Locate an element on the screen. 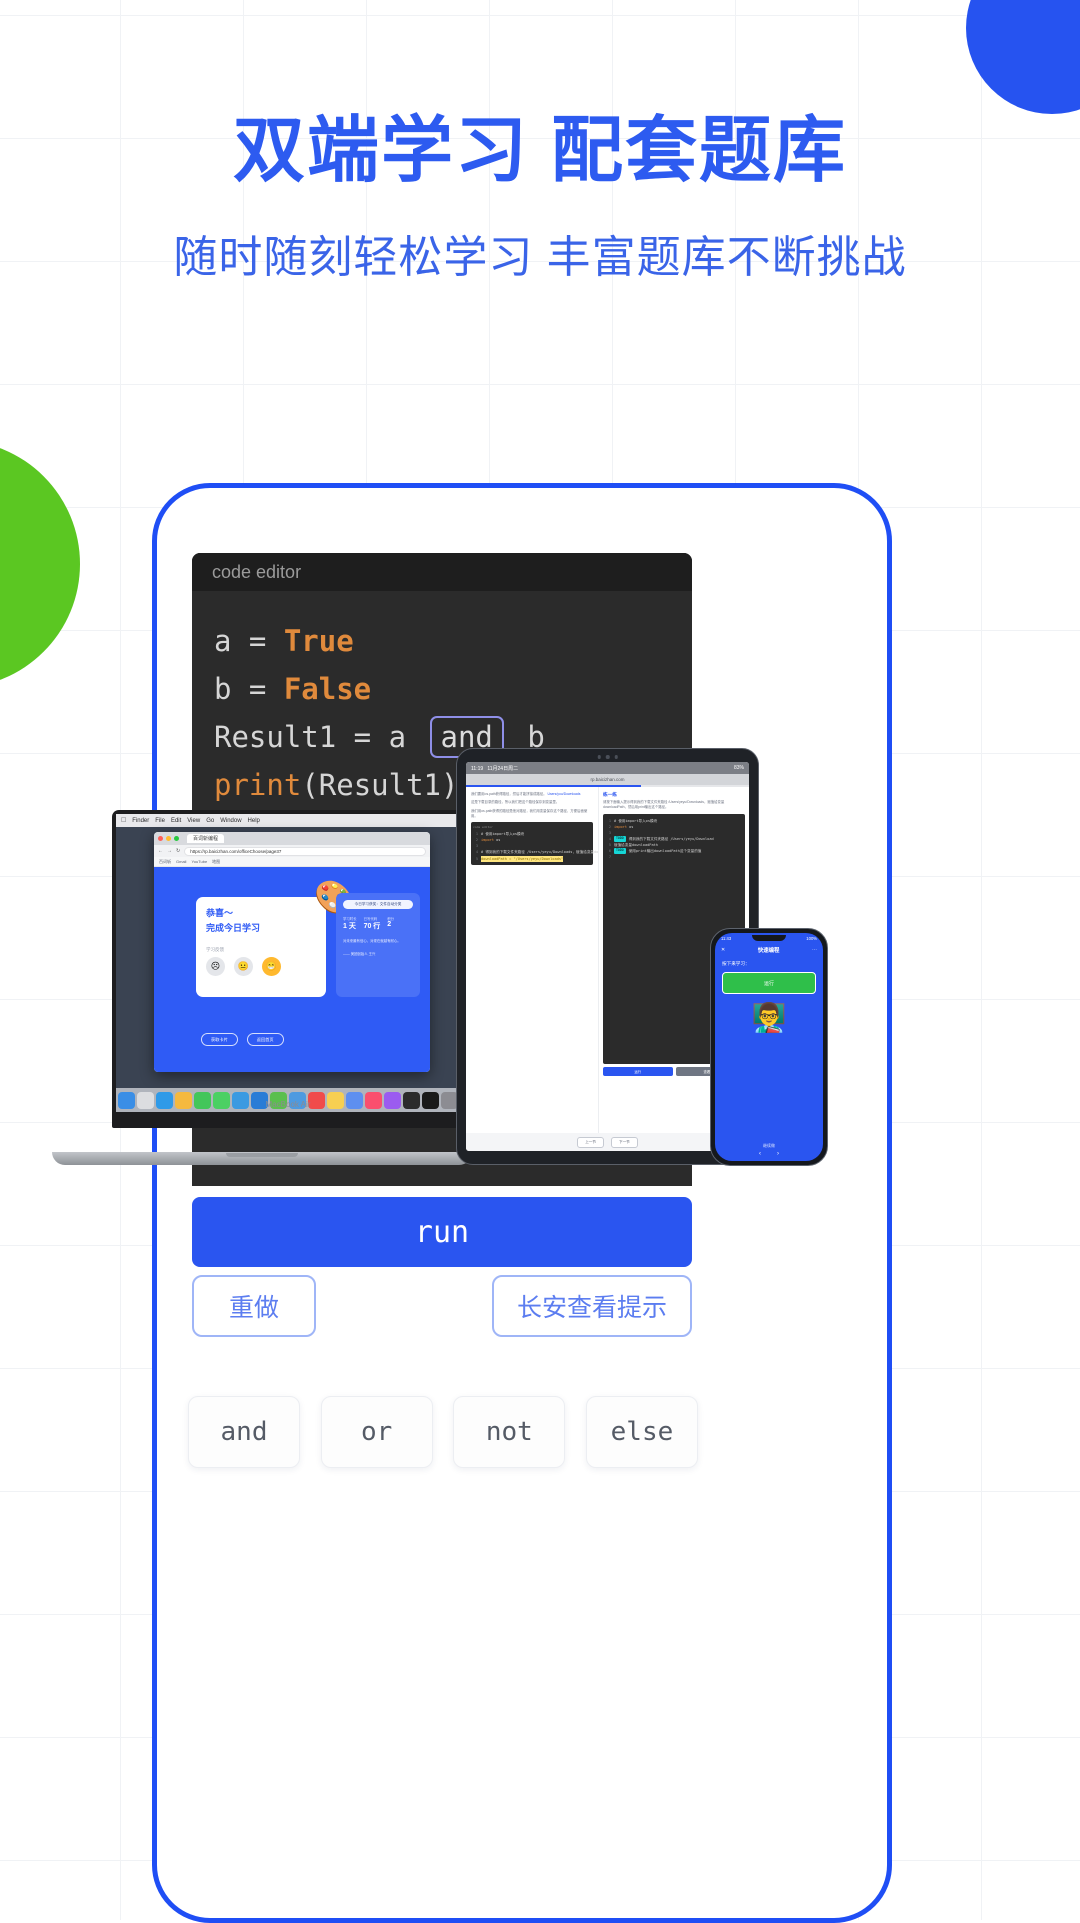 Image resolution: width=1080 pixels, height=1923 pixels. stat-value: 70 行 is located at coordinates (372, 926).